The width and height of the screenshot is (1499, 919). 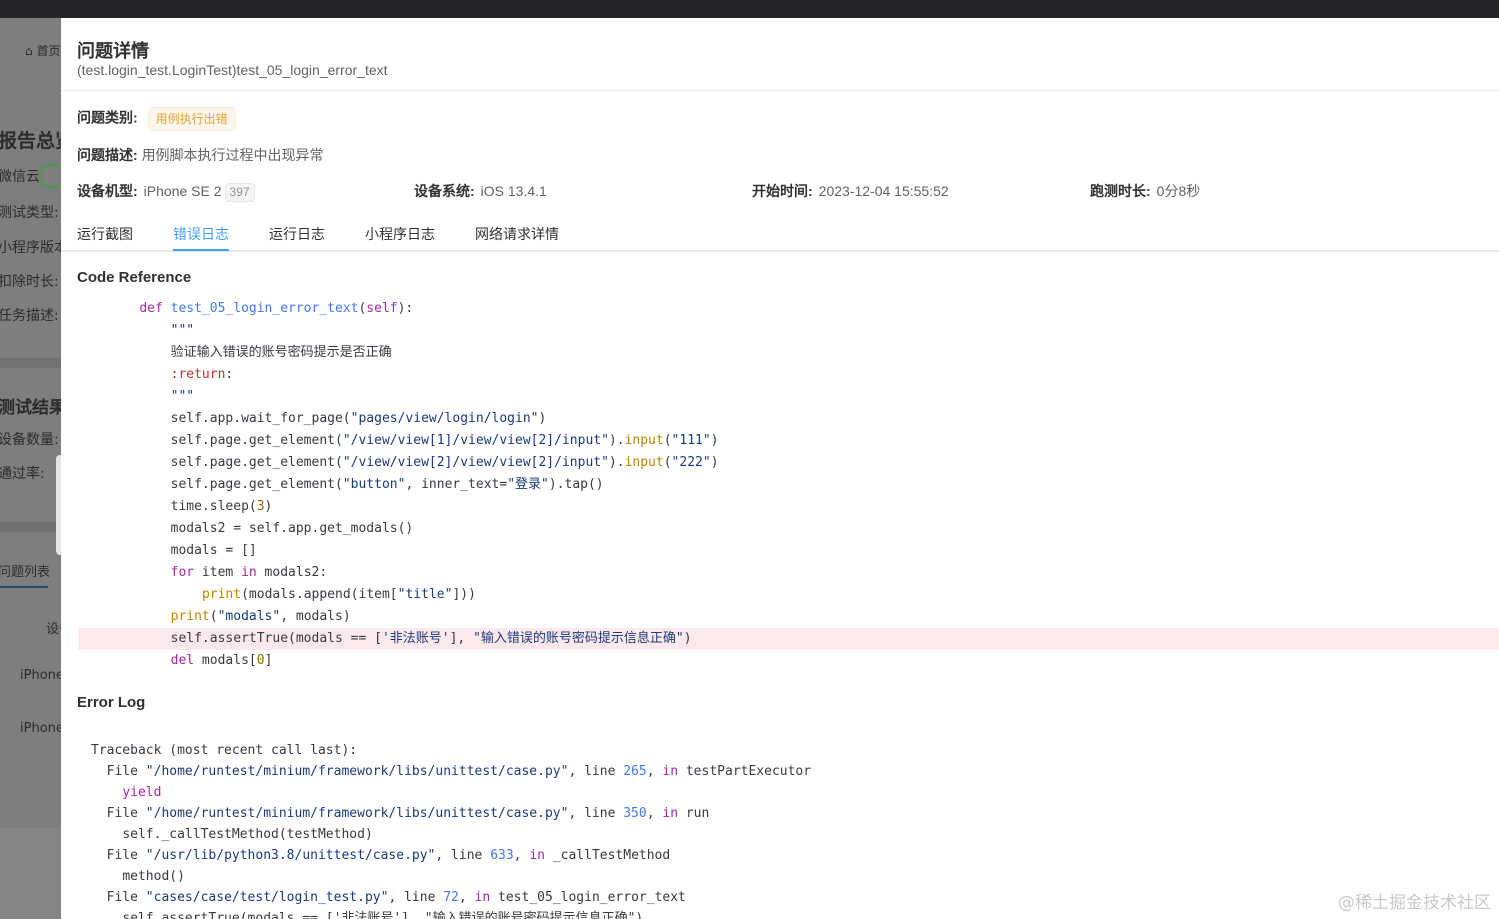 I want to click on code-token: )., so click(x=616, y=462).